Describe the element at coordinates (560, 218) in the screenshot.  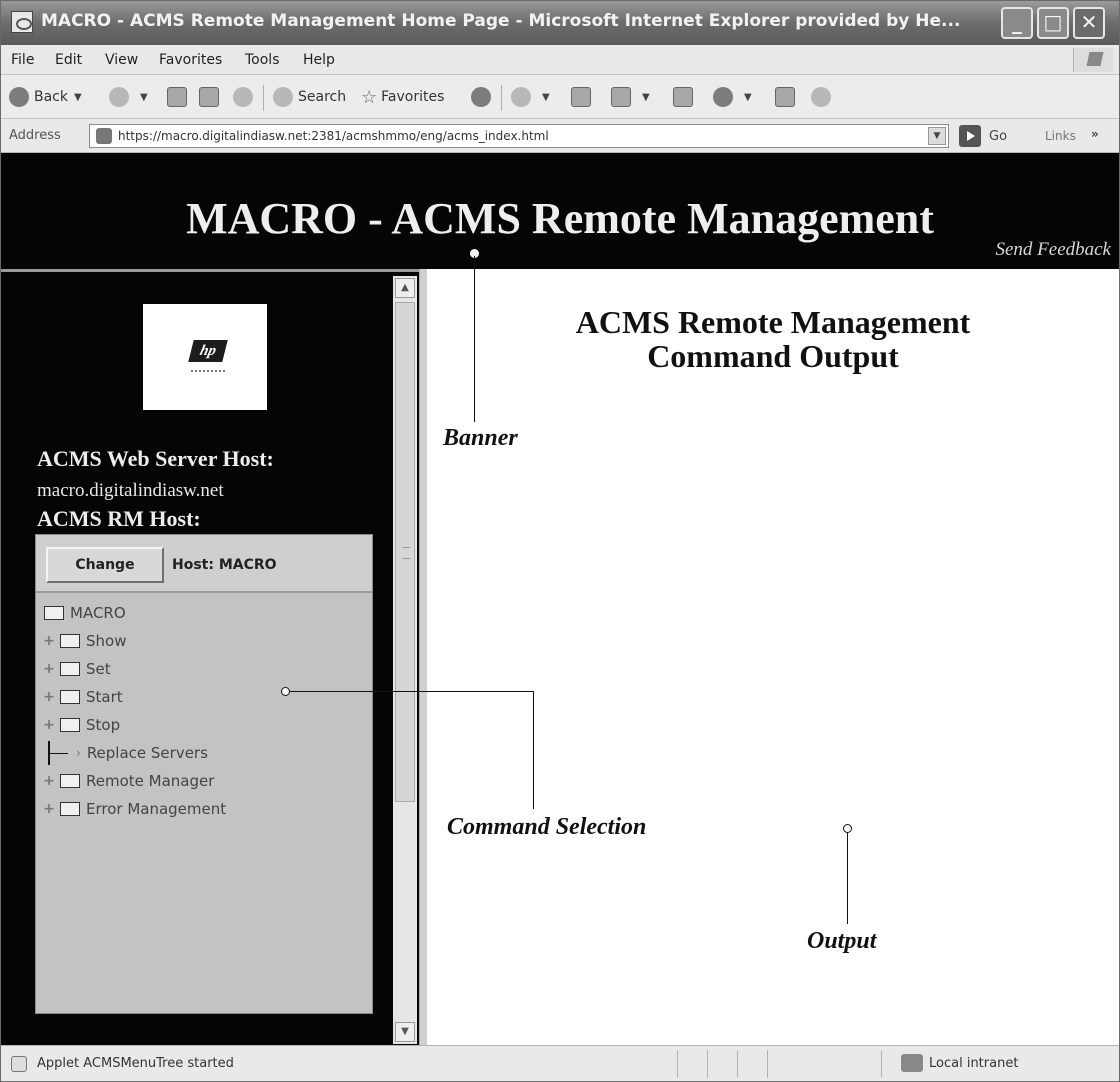
I see `banner-title: MACRO - ACMS Remote Management` at that location.